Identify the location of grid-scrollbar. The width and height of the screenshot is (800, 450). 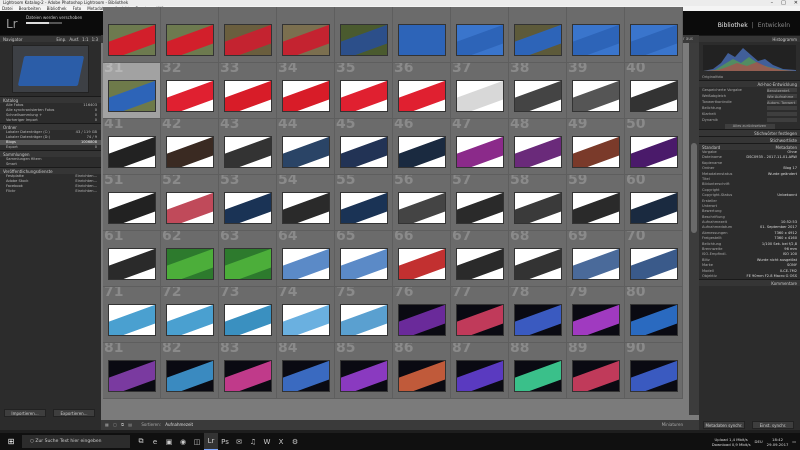
(694, 229).